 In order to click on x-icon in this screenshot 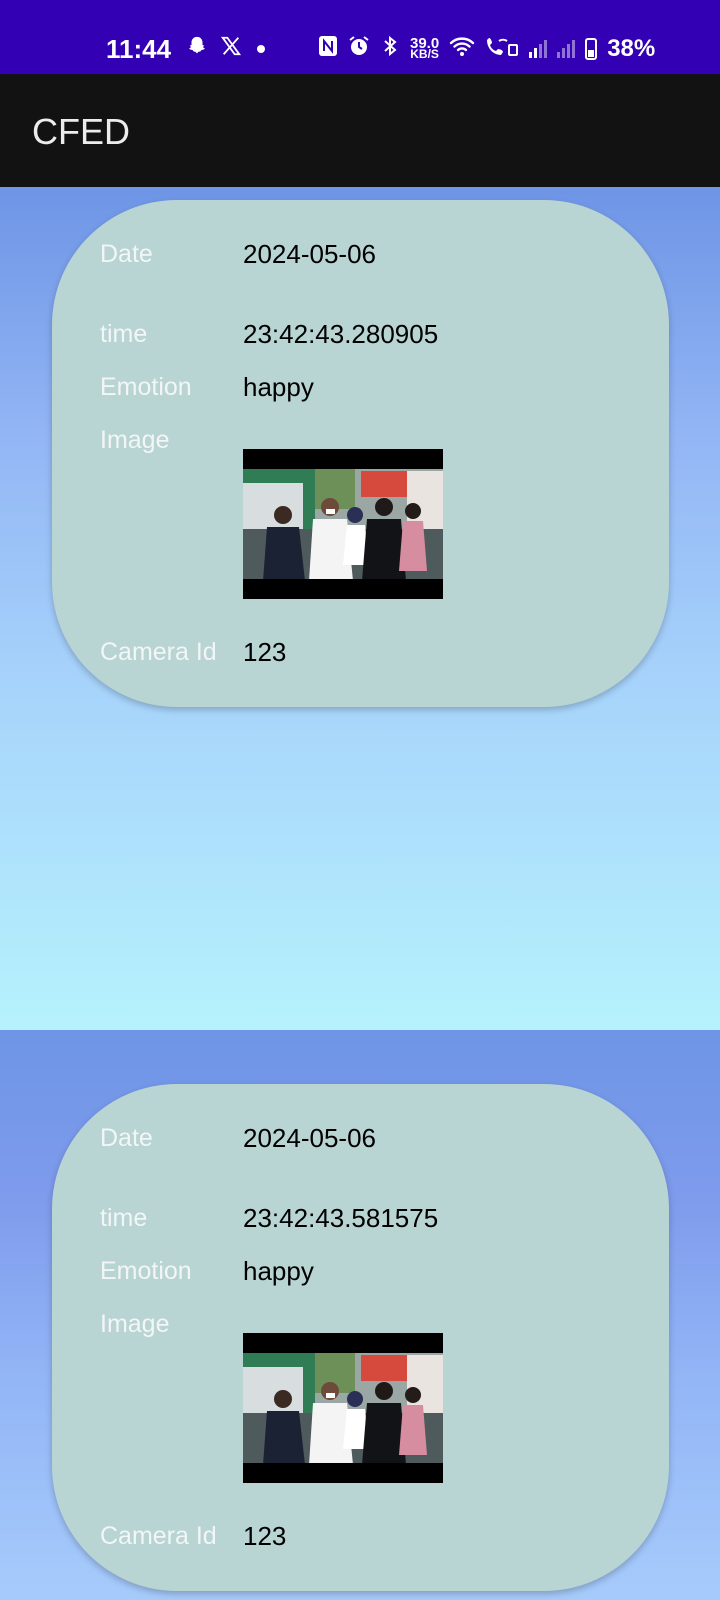, I will do `click(231, 49)`.